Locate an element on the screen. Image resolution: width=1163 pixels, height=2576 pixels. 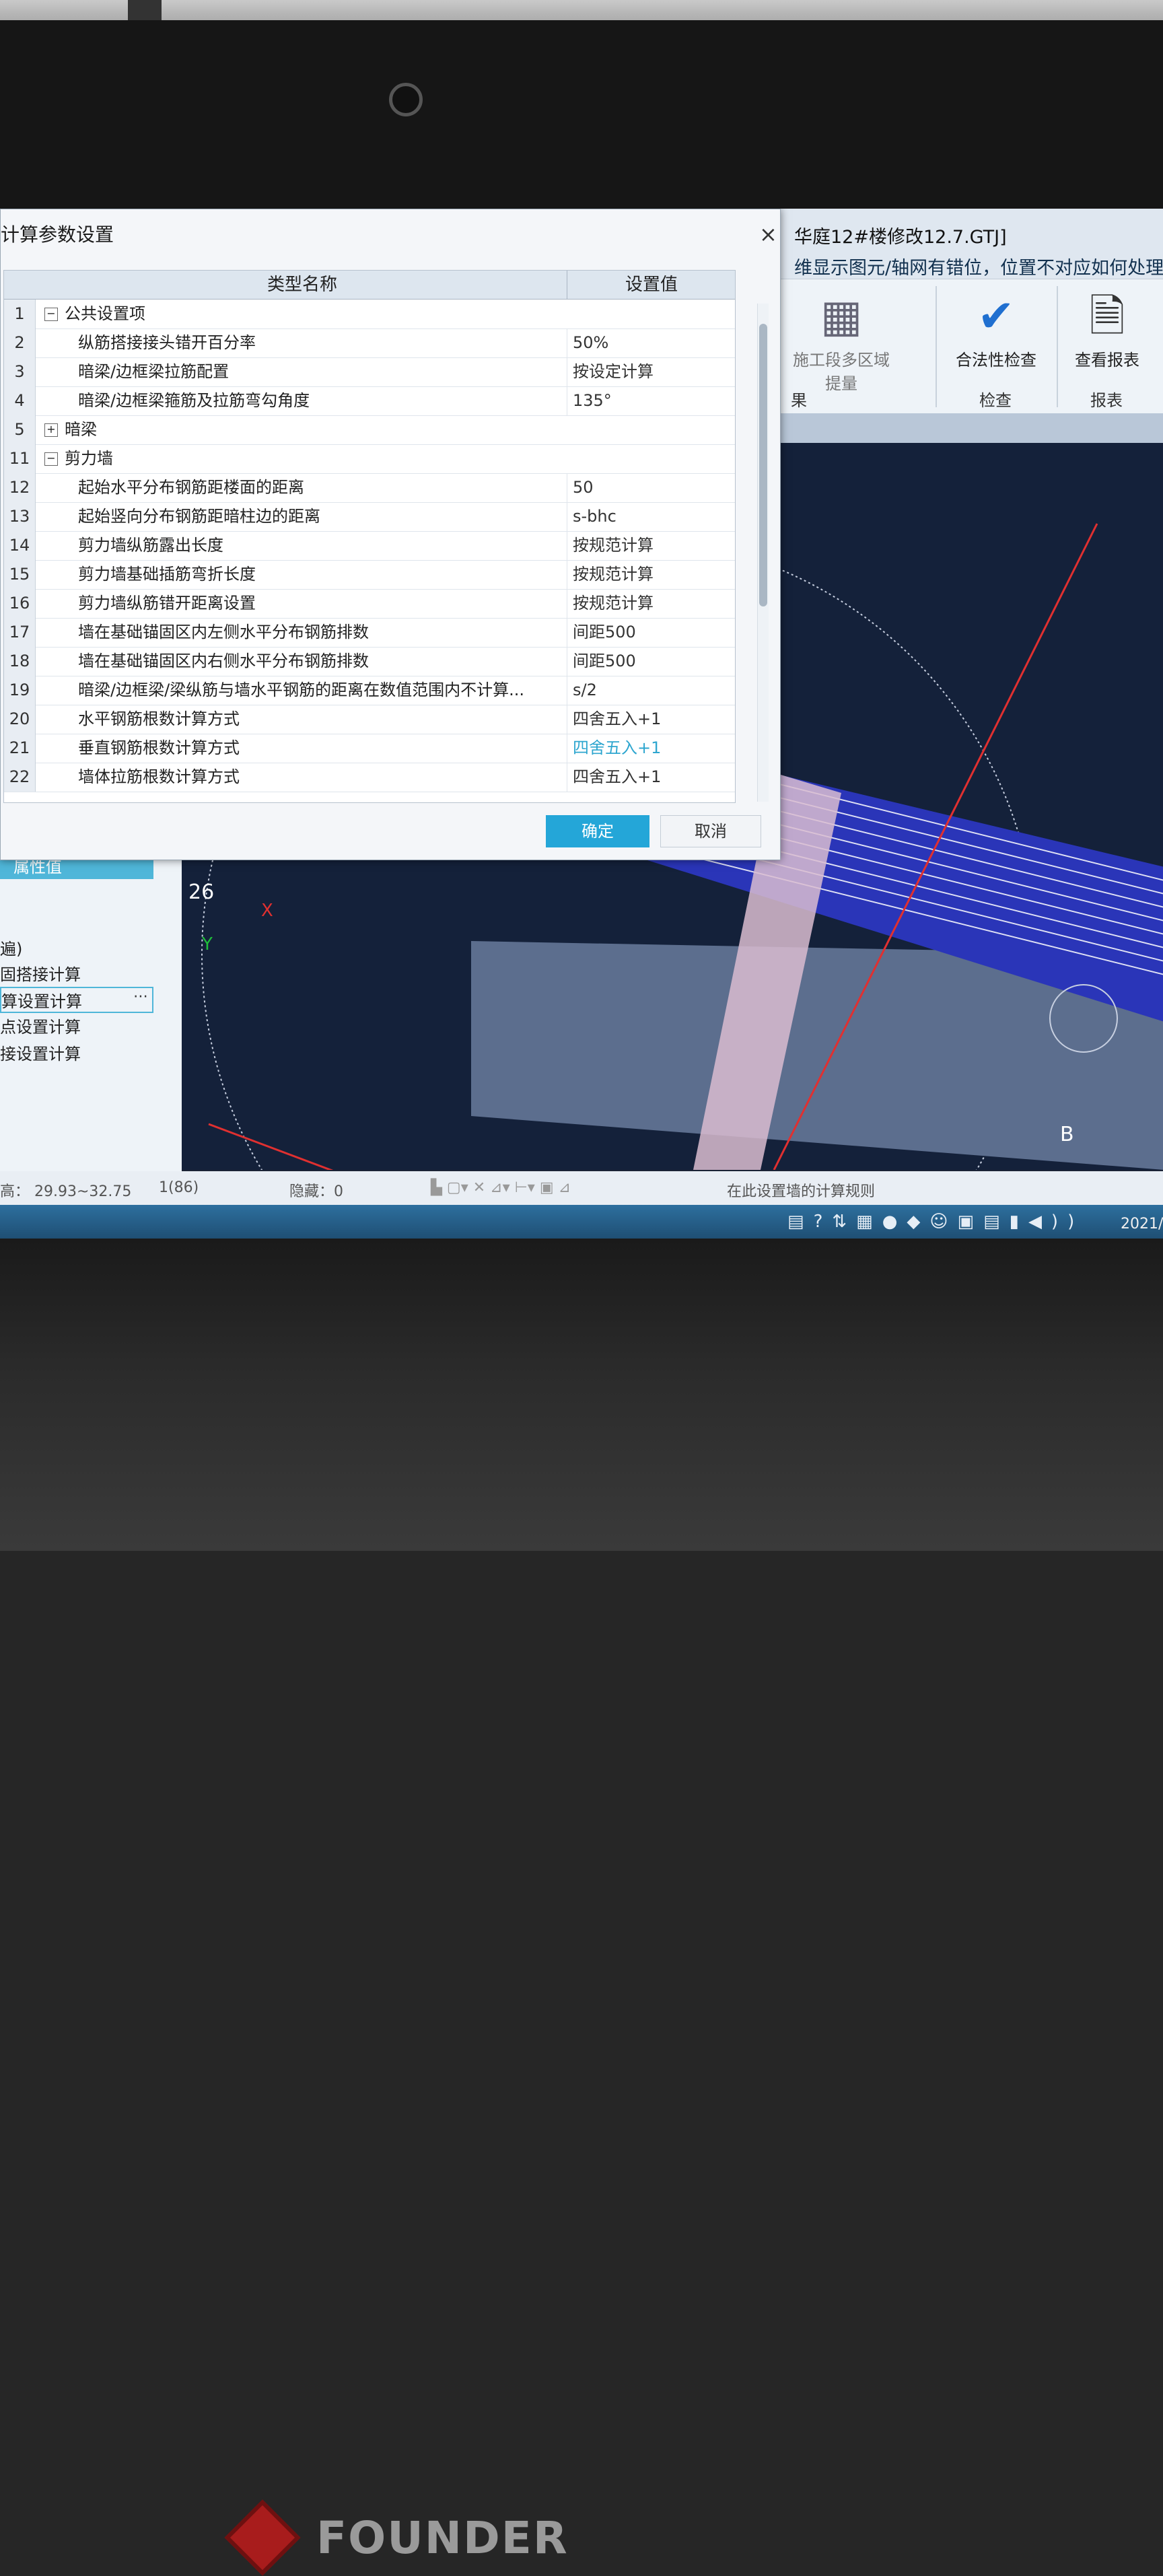
ribbon-toolbar: ▦ 施工段多区域提量 ✔ 合法性检查 🗎 查看报表 果 检查 报表 is located at coordinates (972, 346).